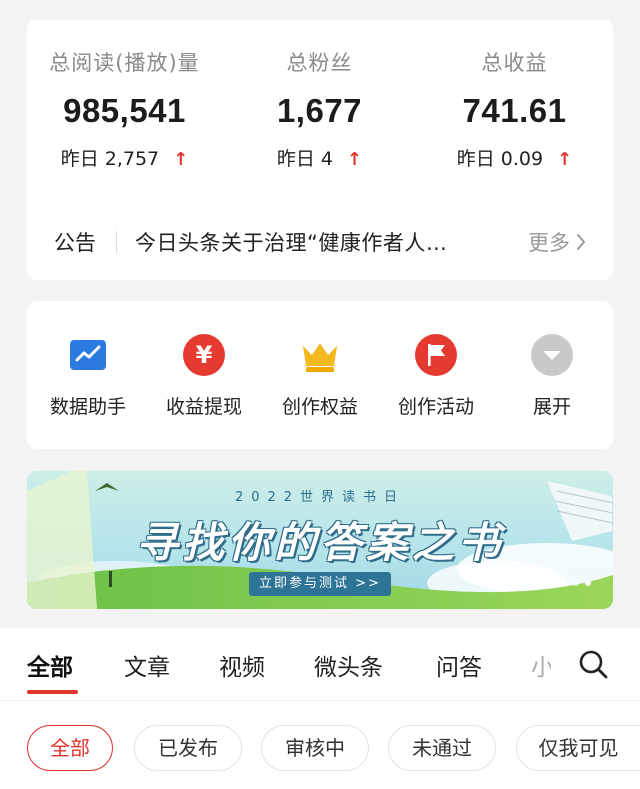  What do you see at coordinates (541, 665) in the screenshot?
I see `tab-more-partial: 小` at bounding box center [541, 665].